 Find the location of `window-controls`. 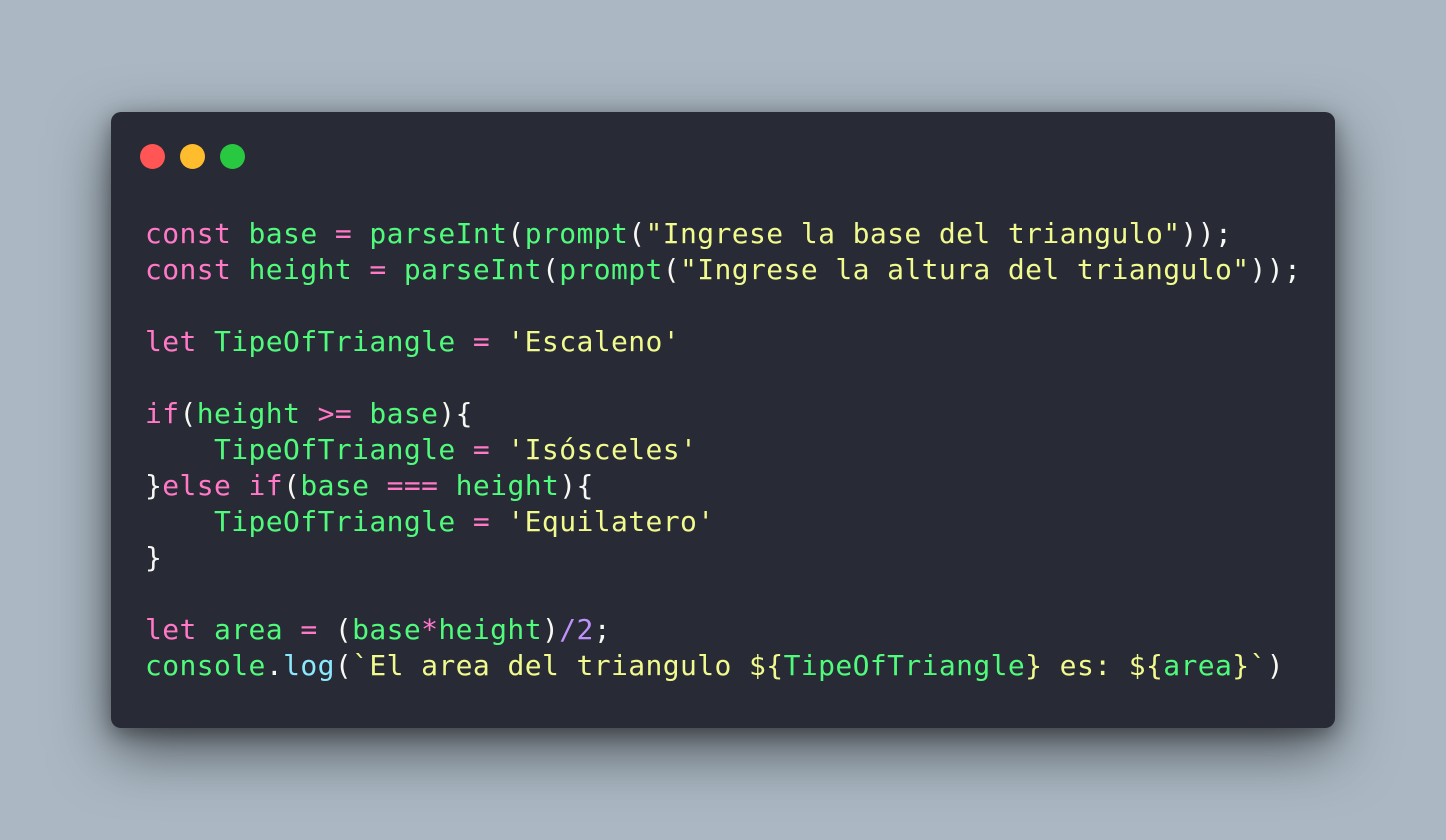

window-controls is located at coordinates (192, 156).